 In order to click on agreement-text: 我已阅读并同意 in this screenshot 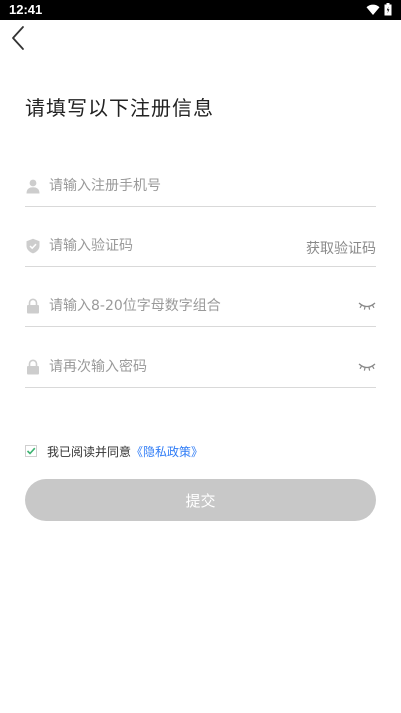, I will do `click(89, 451)`.